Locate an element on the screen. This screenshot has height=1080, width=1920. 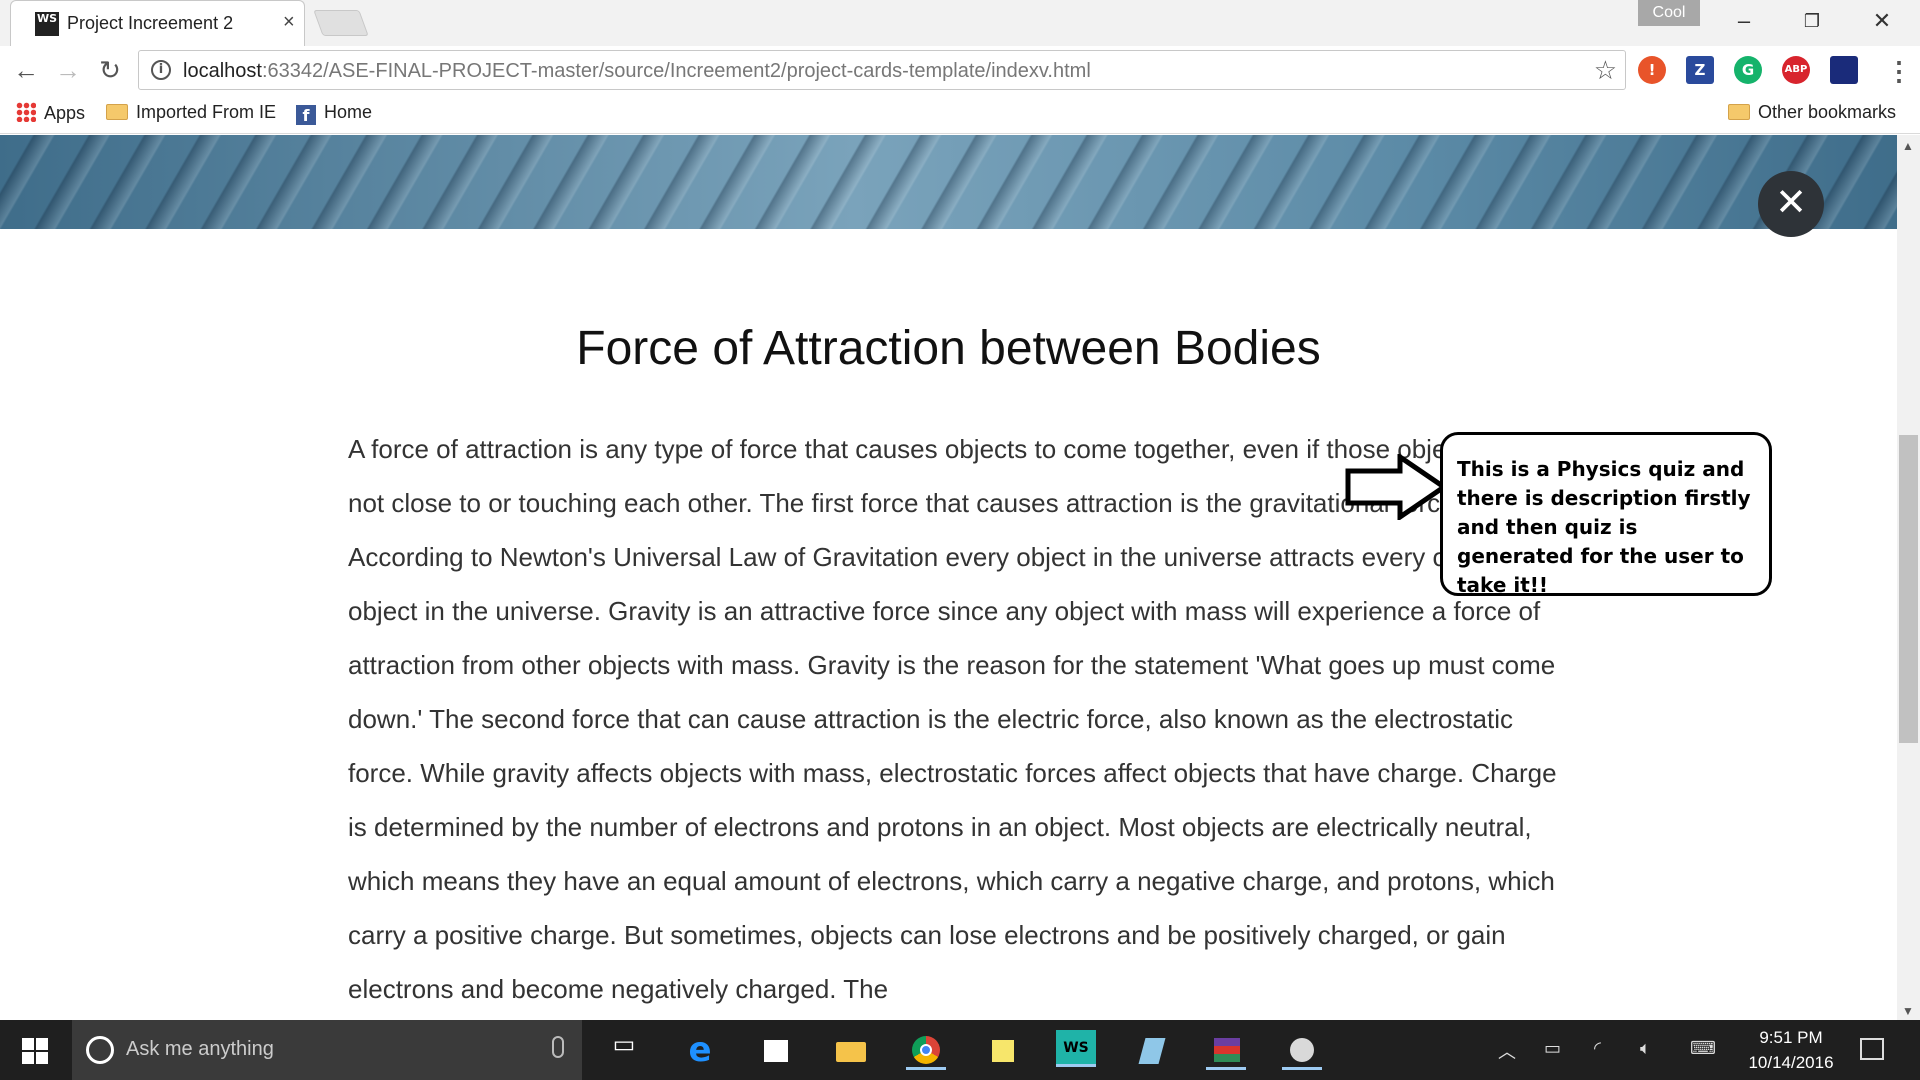
new-tab-button is located at coordinates (341, 23).